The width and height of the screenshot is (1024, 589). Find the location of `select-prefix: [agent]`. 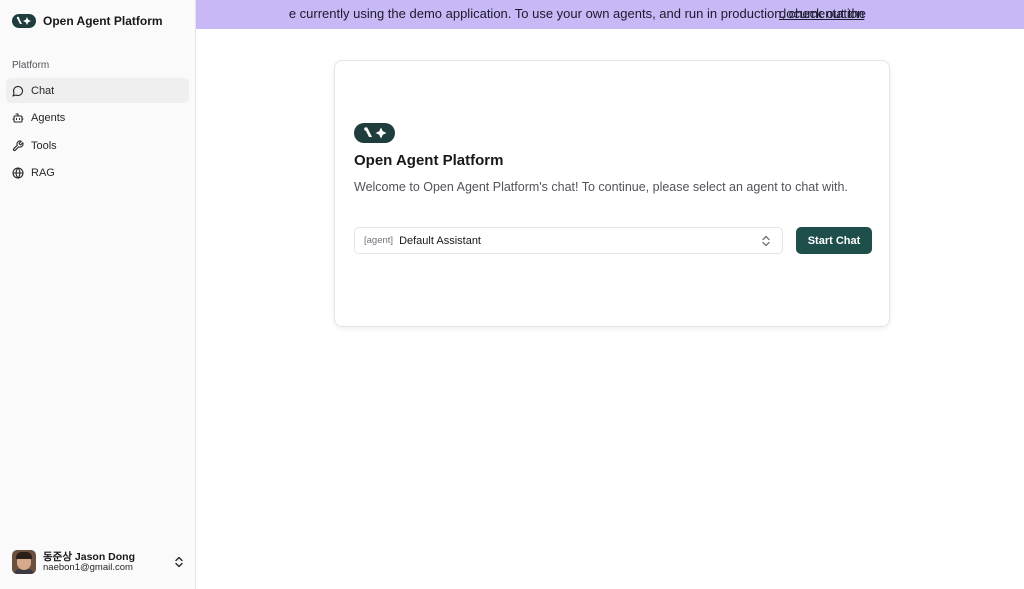

select-prefix: [agent] is located at coordinates (379, 240).